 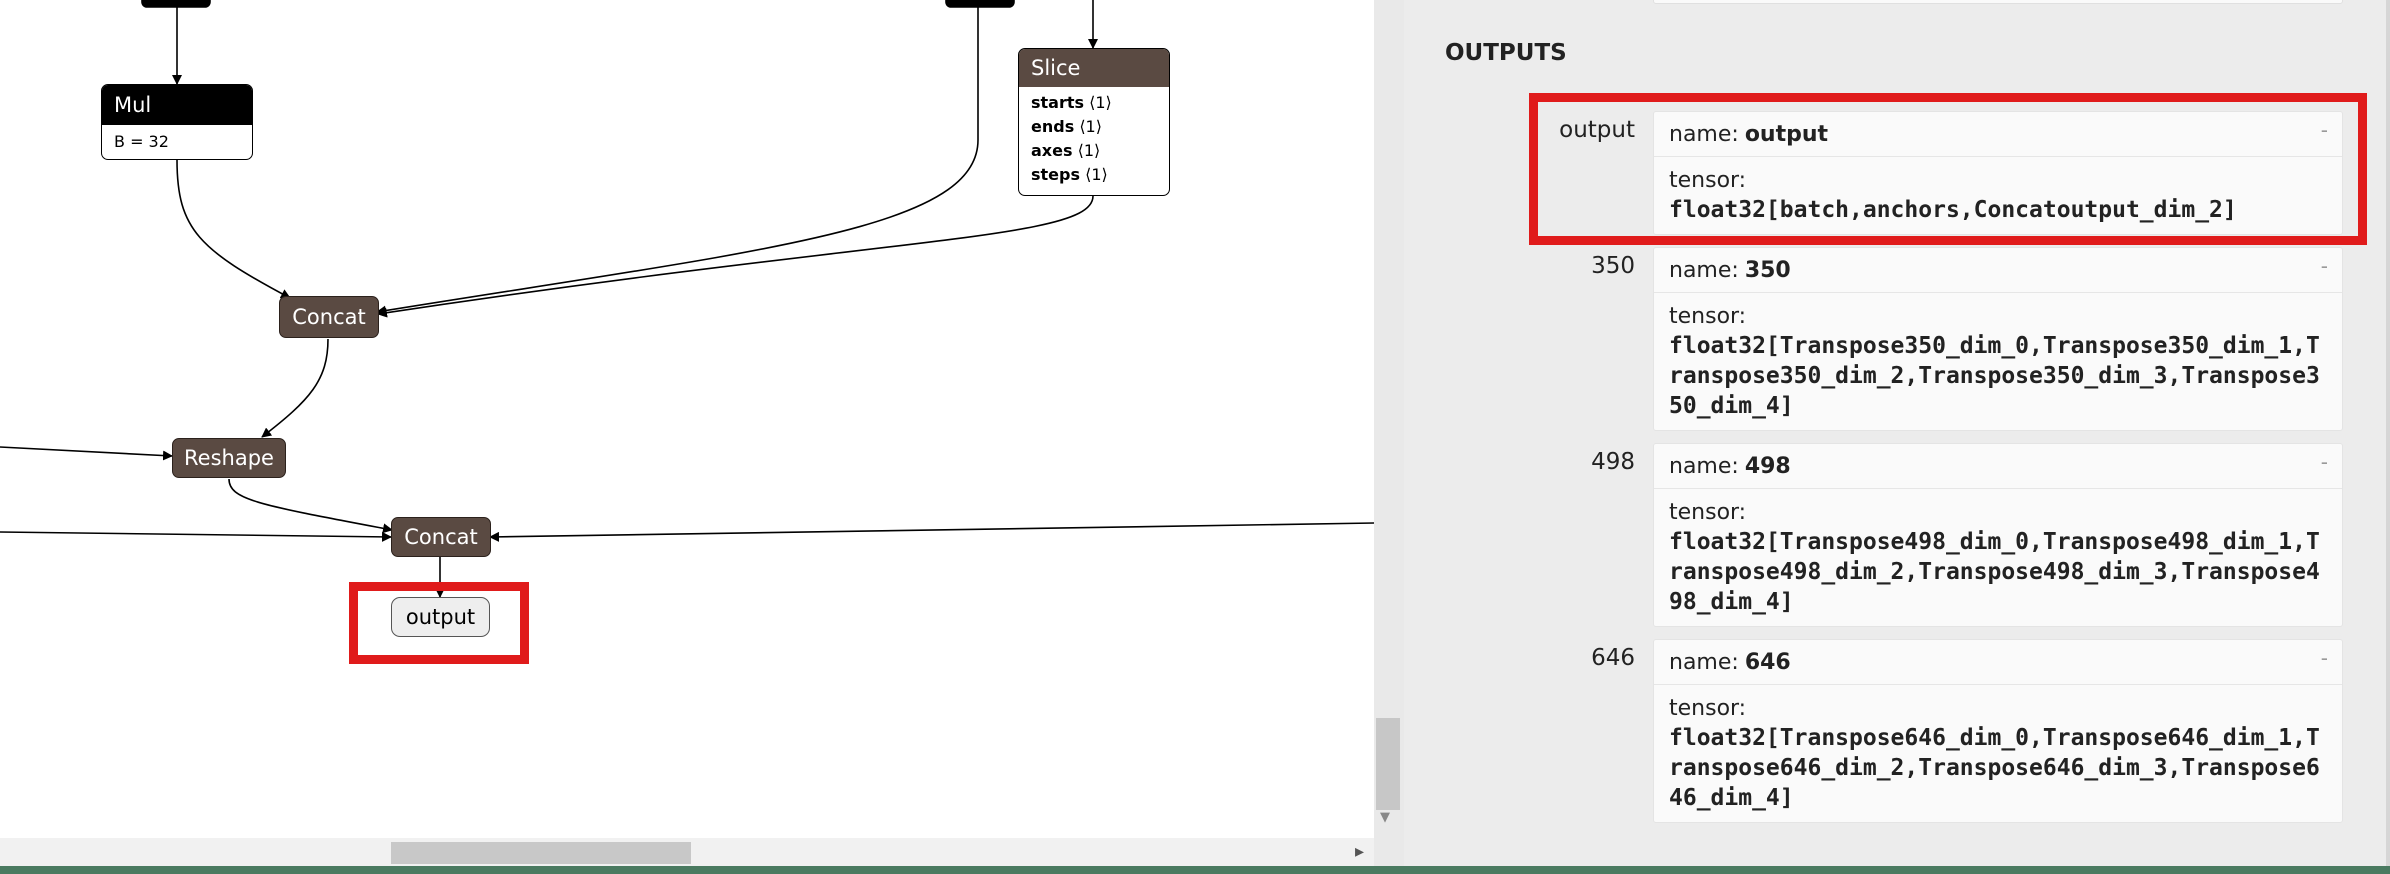 I want to click on node-mul: Mul B = 32, so click(x=177, y=122).